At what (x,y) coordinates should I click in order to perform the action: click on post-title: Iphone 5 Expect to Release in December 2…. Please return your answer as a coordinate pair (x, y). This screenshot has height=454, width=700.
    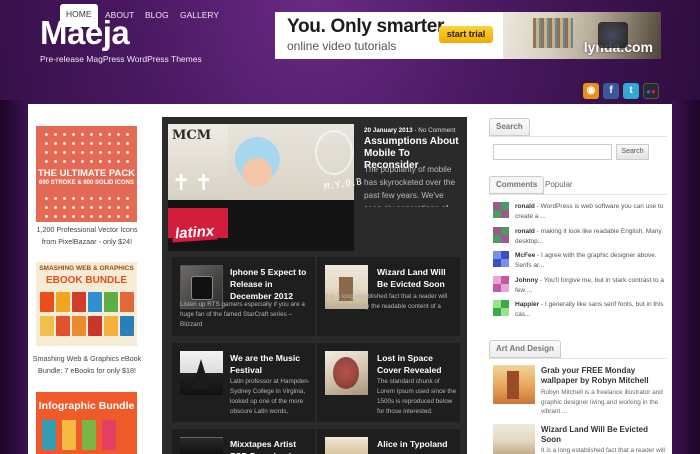
    Looking at the image, I should click on (270, 284).